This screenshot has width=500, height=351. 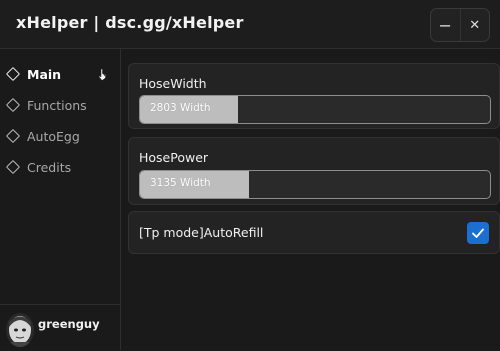 What do you see at coordinates (180, 183) in the screenshot?
I see `hose-power-value: 3135 Width` at bounding box center [180, 183].